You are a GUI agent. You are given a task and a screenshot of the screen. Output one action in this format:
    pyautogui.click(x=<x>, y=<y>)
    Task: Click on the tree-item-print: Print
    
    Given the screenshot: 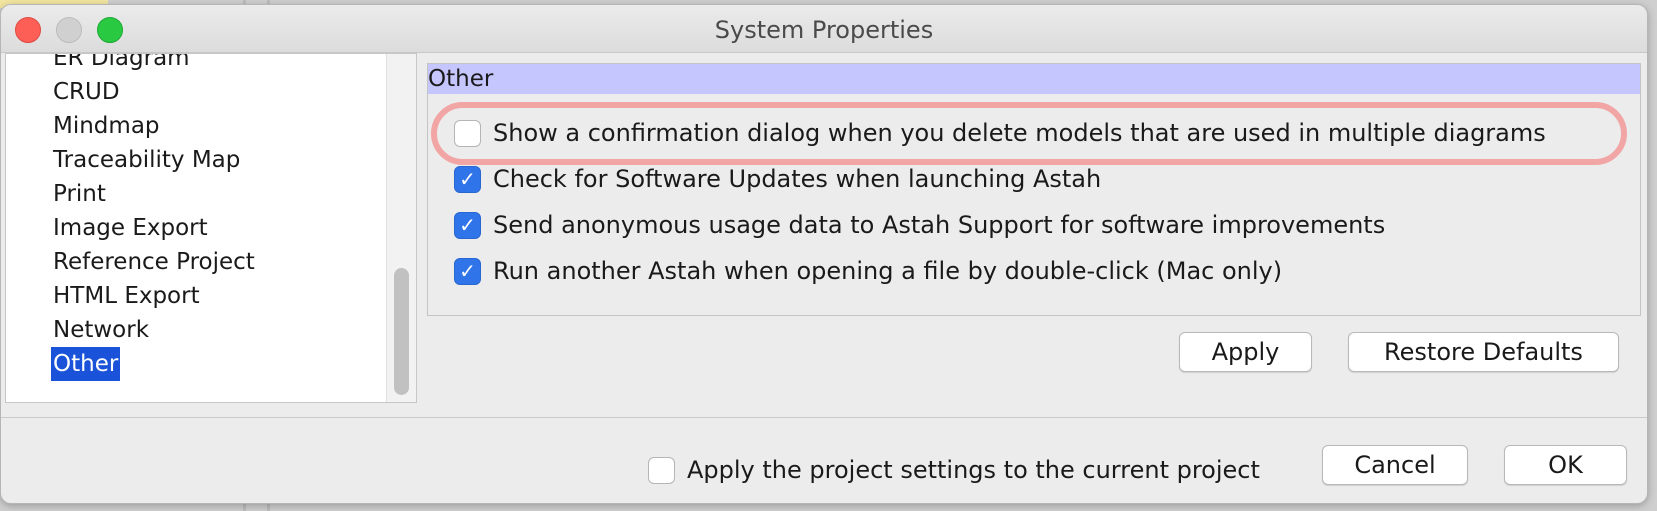 What is the action you would take?
    pyautogui.click(x=79, y=194)
    